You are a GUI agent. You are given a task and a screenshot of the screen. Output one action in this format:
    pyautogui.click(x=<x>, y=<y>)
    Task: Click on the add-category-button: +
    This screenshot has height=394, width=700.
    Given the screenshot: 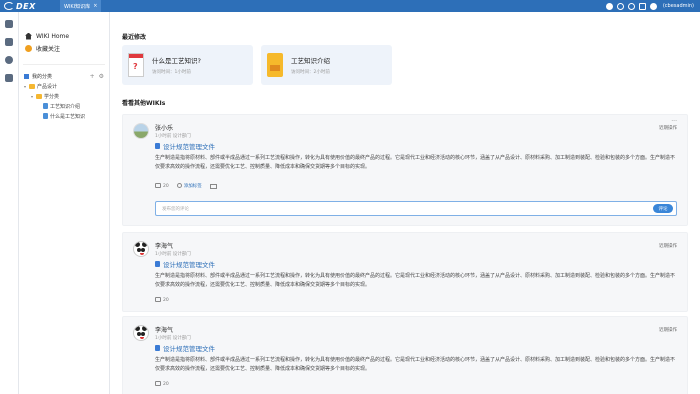 What is the action you would take?
    pyautogui.click(x=92, y=76)
    